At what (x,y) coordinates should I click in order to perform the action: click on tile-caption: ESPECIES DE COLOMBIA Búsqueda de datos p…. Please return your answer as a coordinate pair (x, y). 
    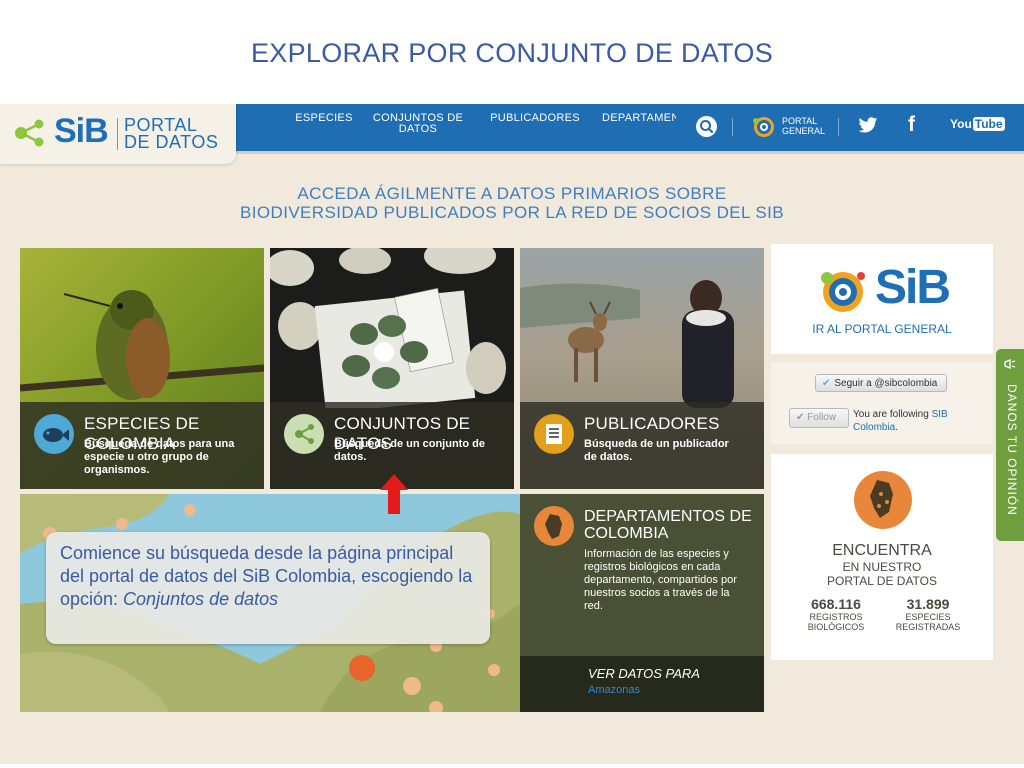
    Looking at the image, I should click on (142, 445).